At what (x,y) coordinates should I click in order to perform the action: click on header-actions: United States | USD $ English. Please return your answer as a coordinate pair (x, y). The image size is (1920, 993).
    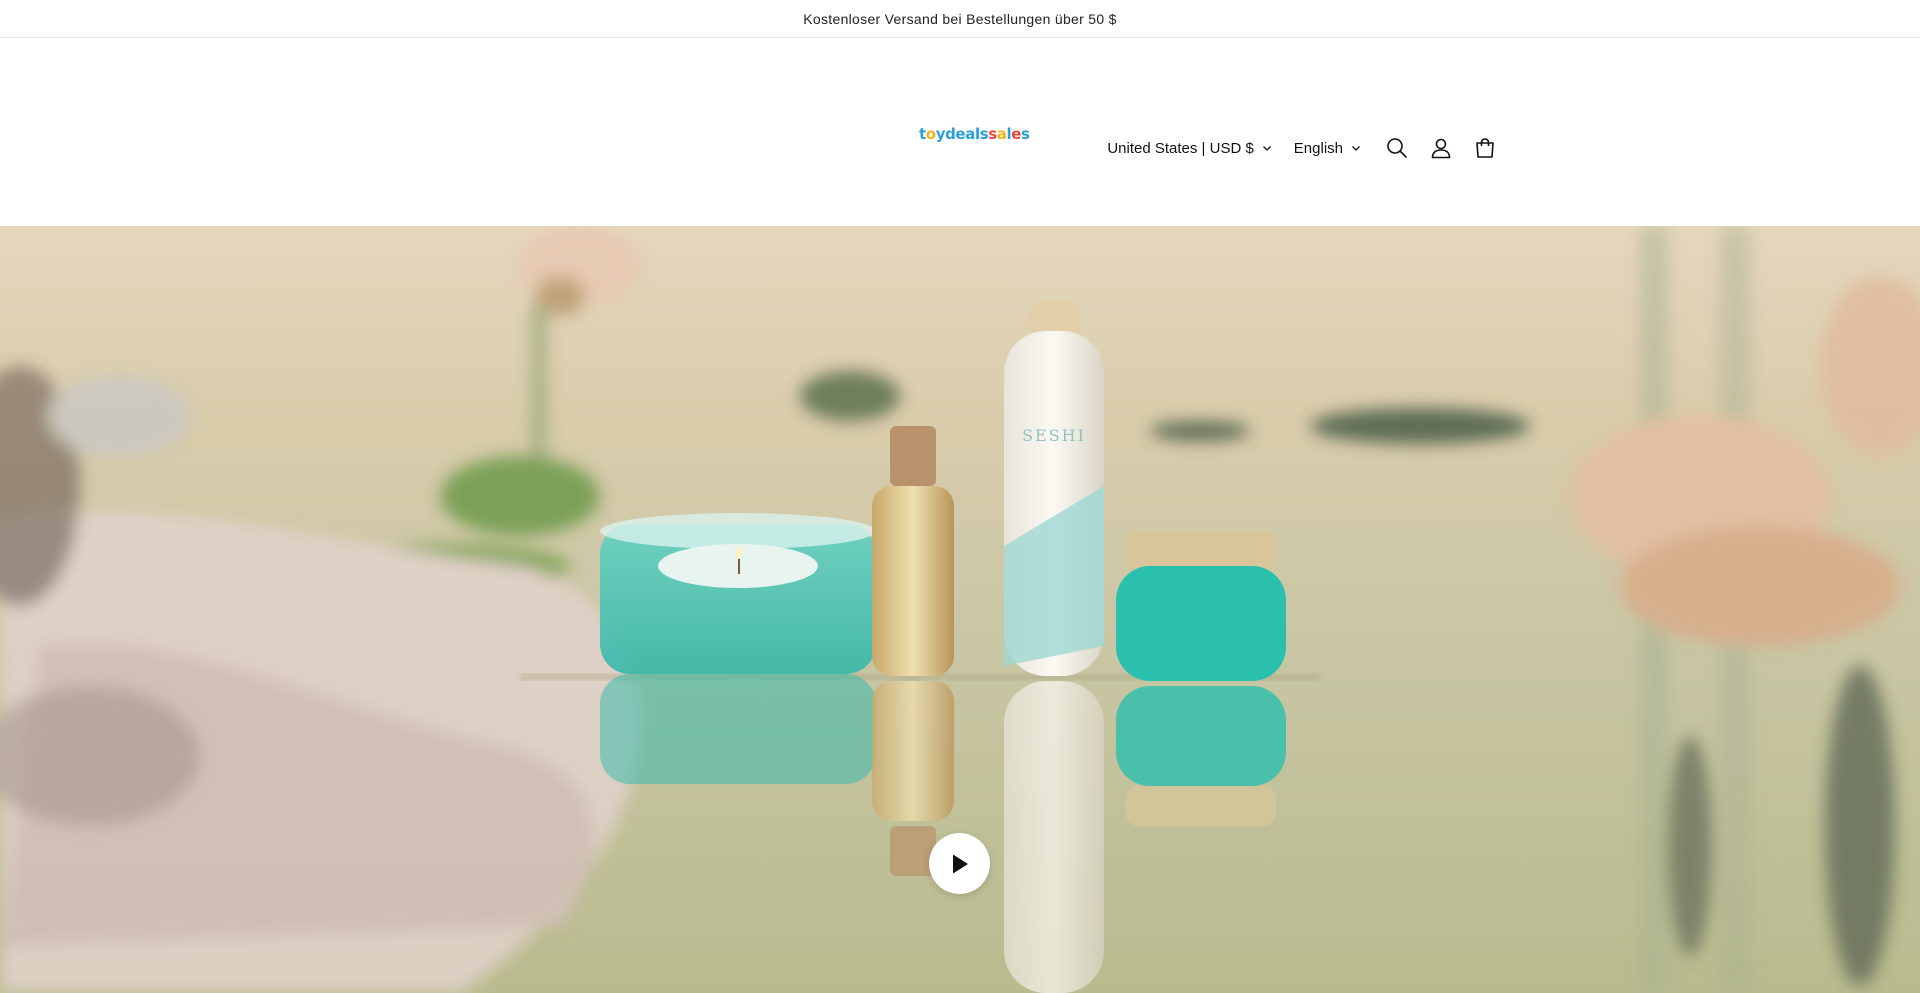
    Looking at the image, I should click on (1303, 148).